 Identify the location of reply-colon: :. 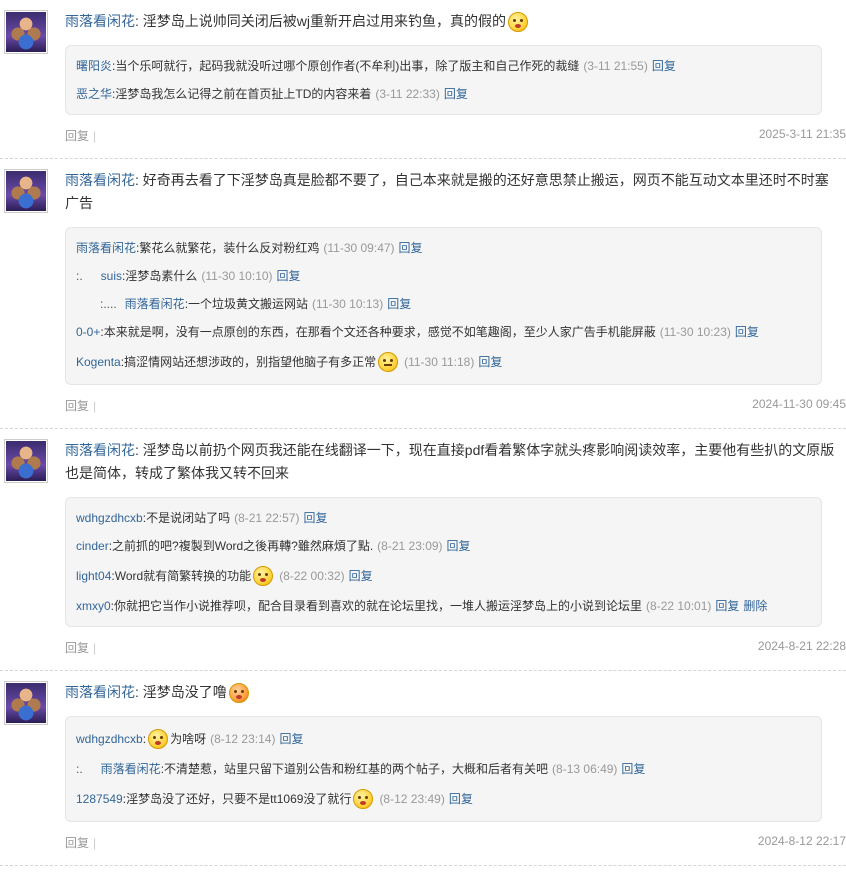
(144, 739).